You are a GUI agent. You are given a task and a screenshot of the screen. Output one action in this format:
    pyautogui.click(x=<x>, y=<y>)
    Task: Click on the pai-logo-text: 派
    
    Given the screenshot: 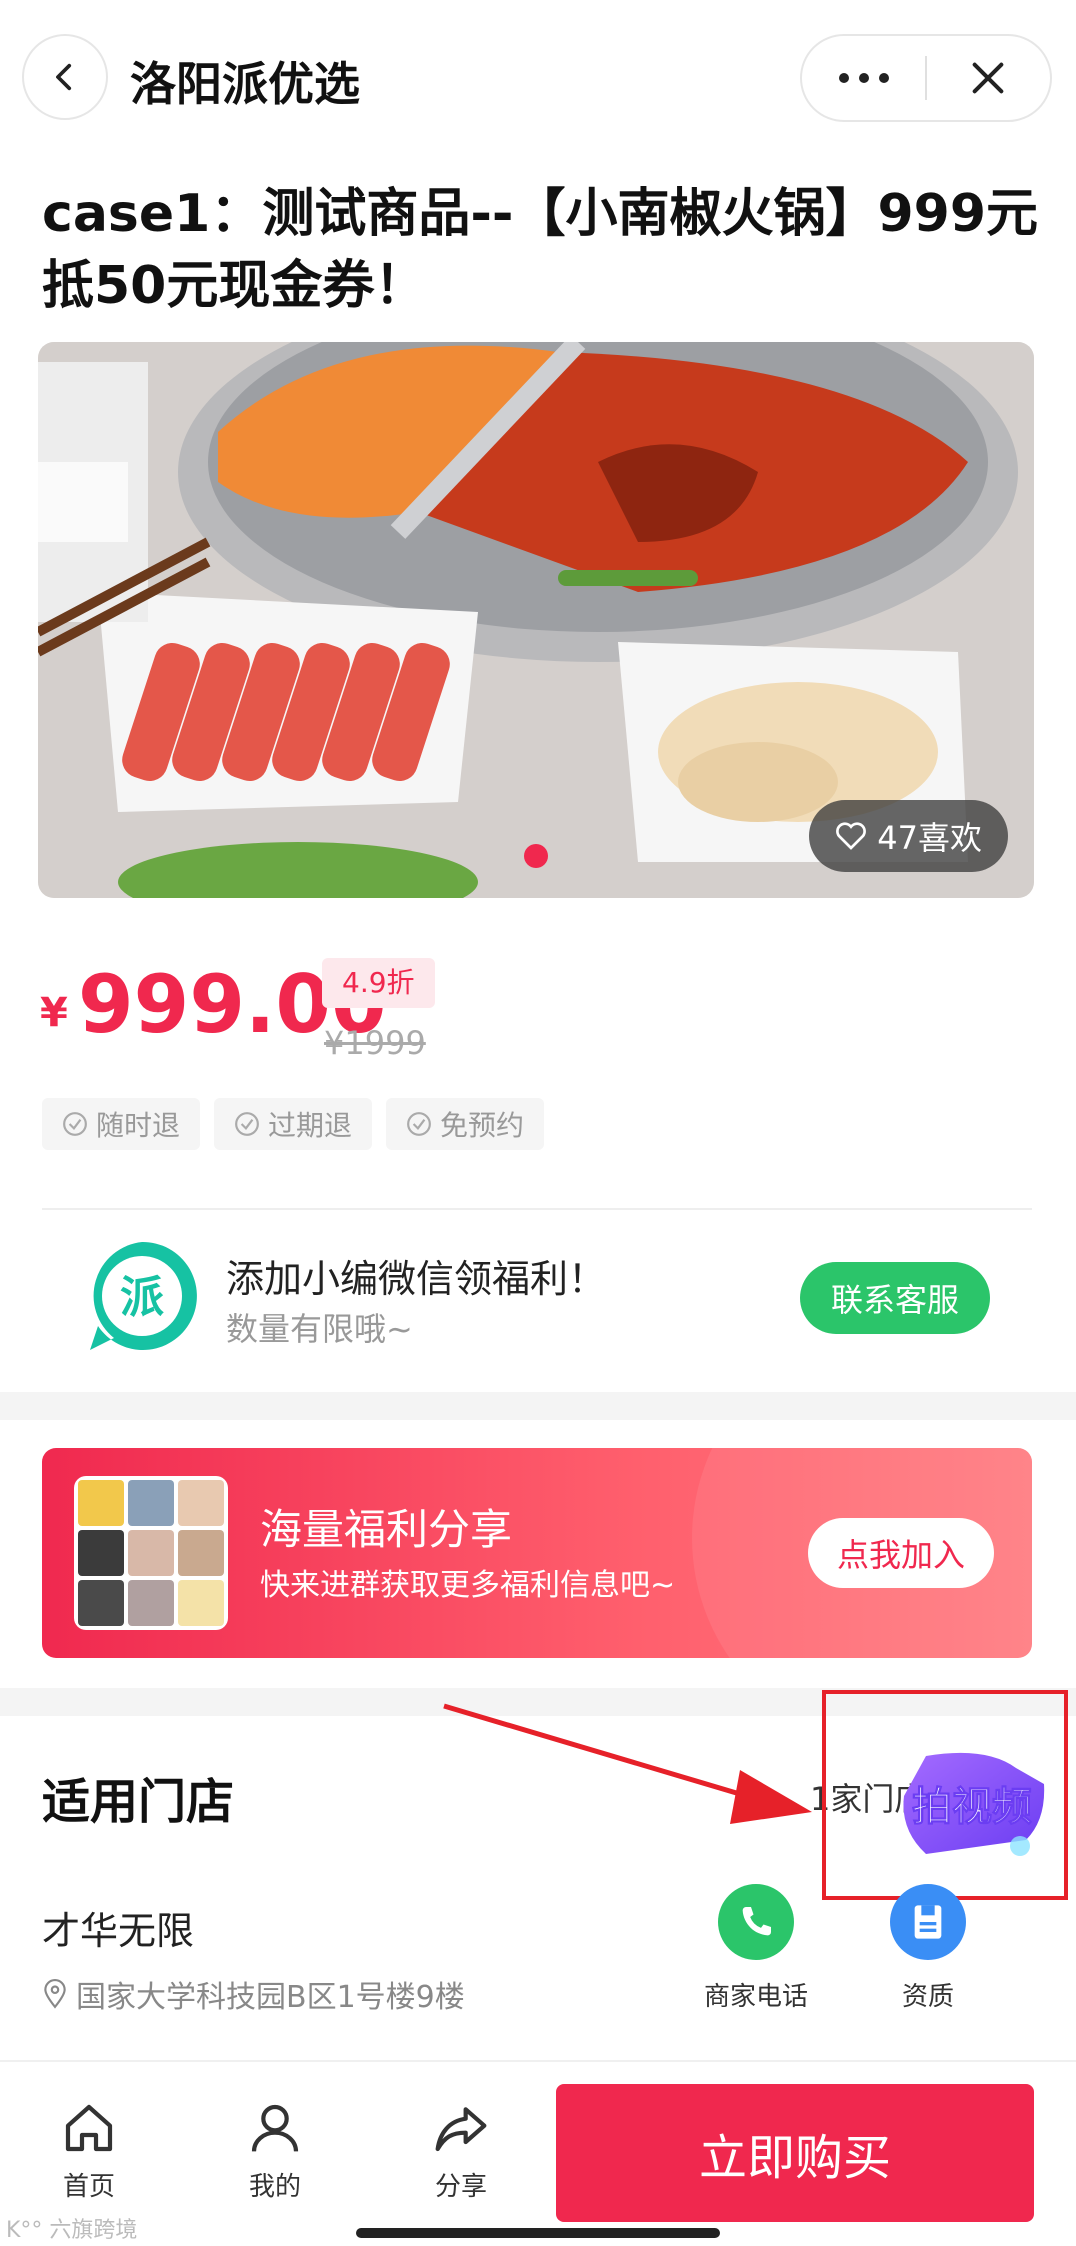 What is the action you would take?
    pyautogui.click(x=142, y=1297)
    